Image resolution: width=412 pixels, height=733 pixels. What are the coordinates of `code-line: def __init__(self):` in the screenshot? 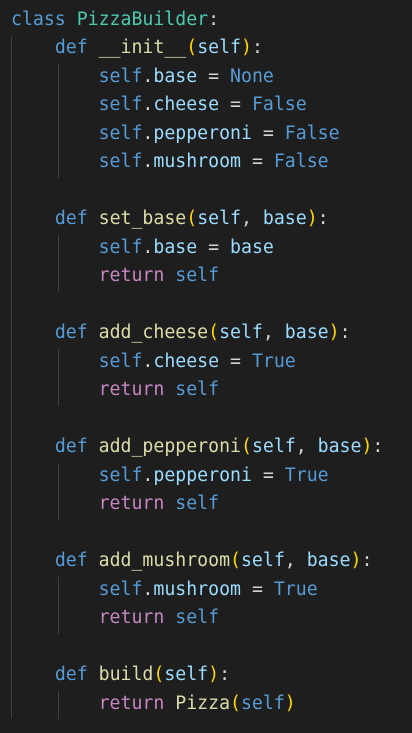 It's located at (137, 48).